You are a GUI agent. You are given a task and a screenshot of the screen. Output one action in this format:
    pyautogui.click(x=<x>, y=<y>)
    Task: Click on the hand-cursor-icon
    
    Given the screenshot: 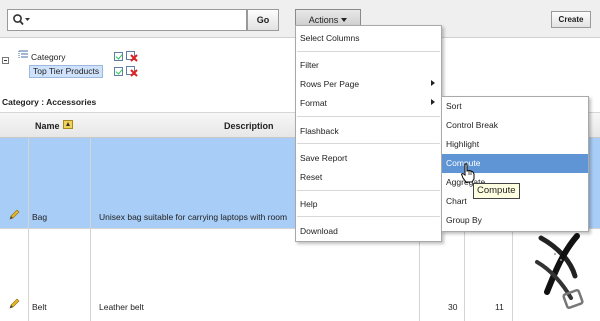 What is the action you would take?
    pyautogui.click(x=467, y=173)
    